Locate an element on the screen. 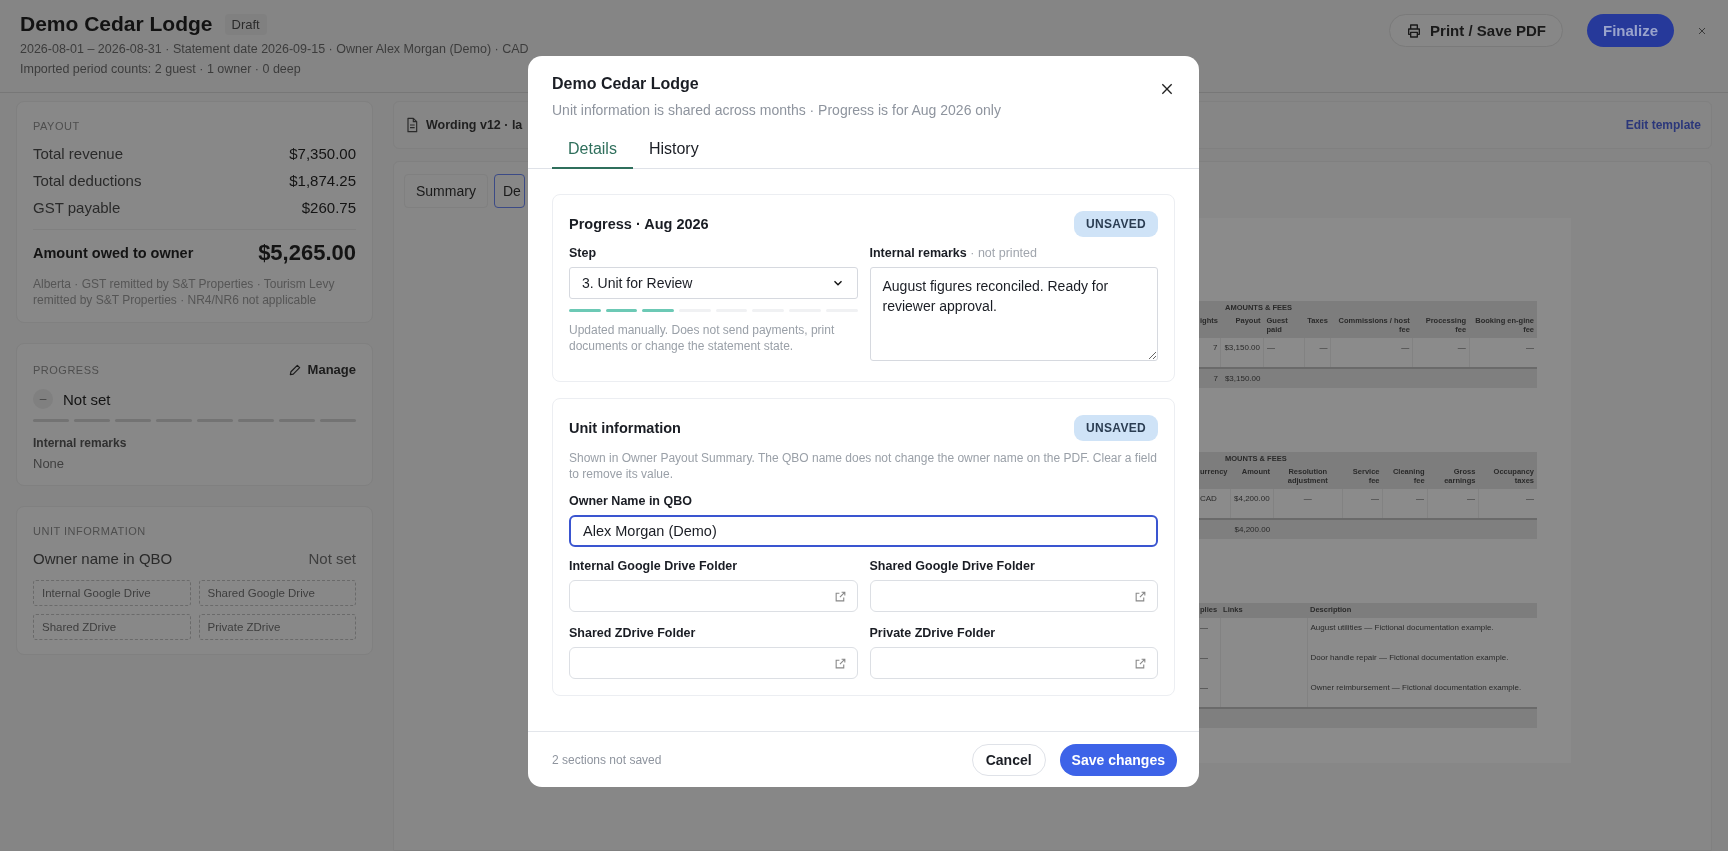 Image resolution: width=1728 pixels, height=851 pixels. table-cell: Owner reimbursement — Fictional documentation example. is located at coordinates (1416, 687).